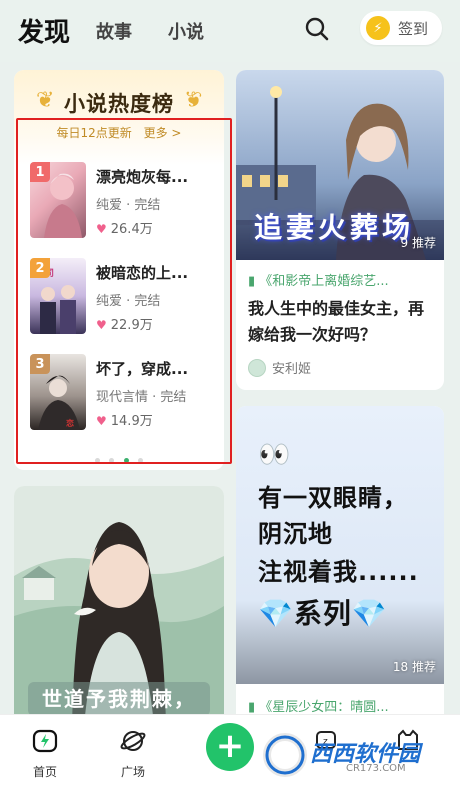 The width and height of the screenshot is (460, 789). I want to click on cover-title: 追妻火葬场, so click(334, 227).